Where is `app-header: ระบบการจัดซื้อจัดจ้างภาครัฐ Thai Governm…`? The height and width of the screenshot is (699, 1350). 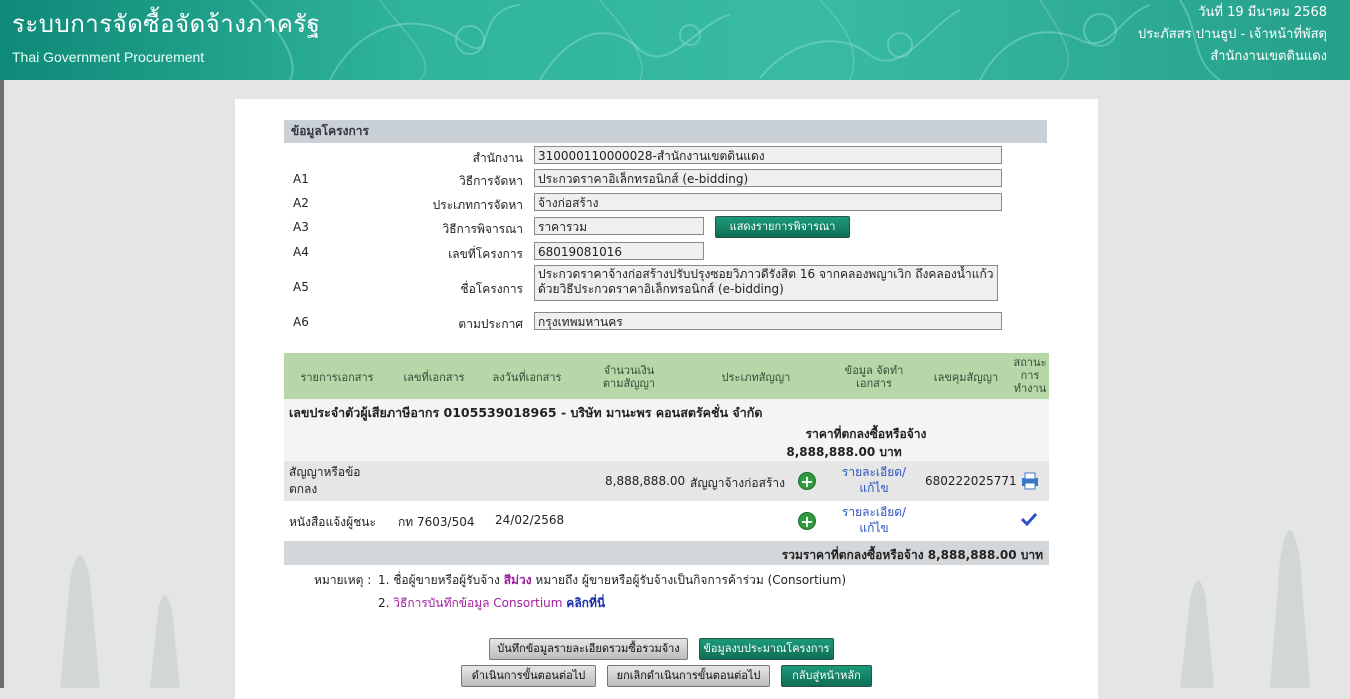
app-header: ระบบการจัดซื้อจัดจ้างภาครัฐ Thai Governm… is located at coordinates (675, 40).